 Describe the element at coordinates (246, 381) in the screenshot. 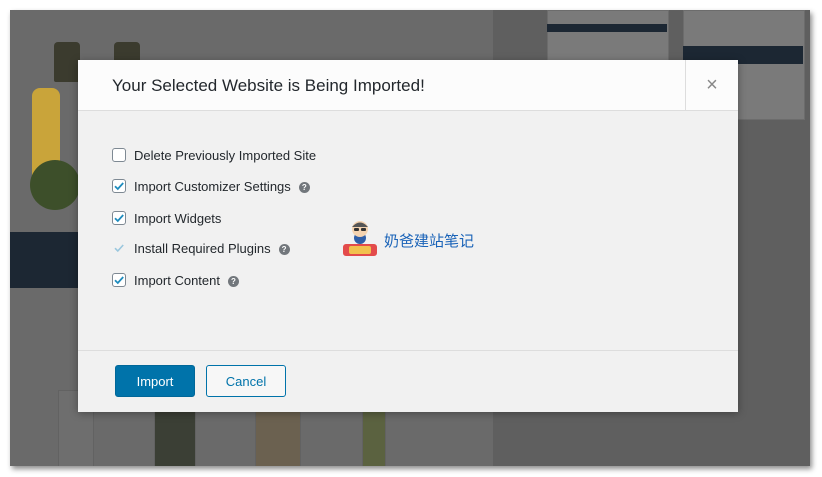

I see `cancel-button: Cancel` at that location.